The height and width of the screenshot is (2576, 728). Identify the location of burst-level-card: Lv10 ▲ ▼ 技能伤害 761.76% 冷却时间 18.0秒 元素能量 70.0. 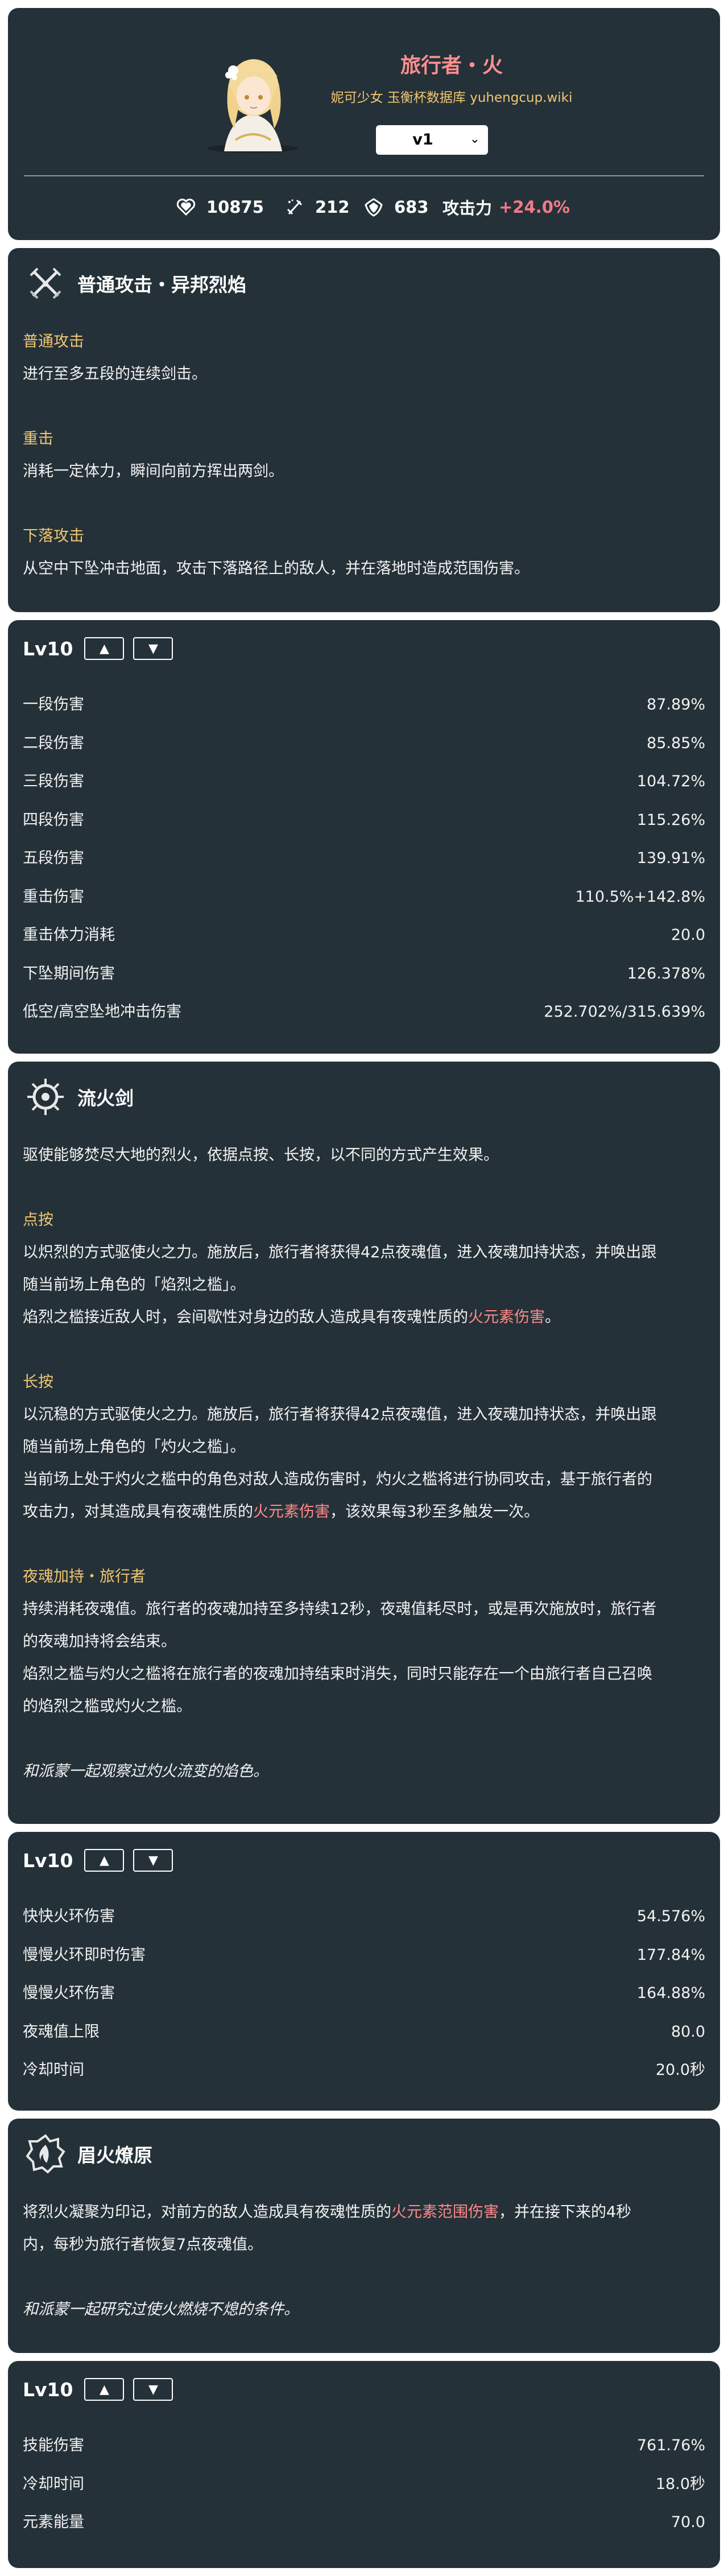
(364, 2464).